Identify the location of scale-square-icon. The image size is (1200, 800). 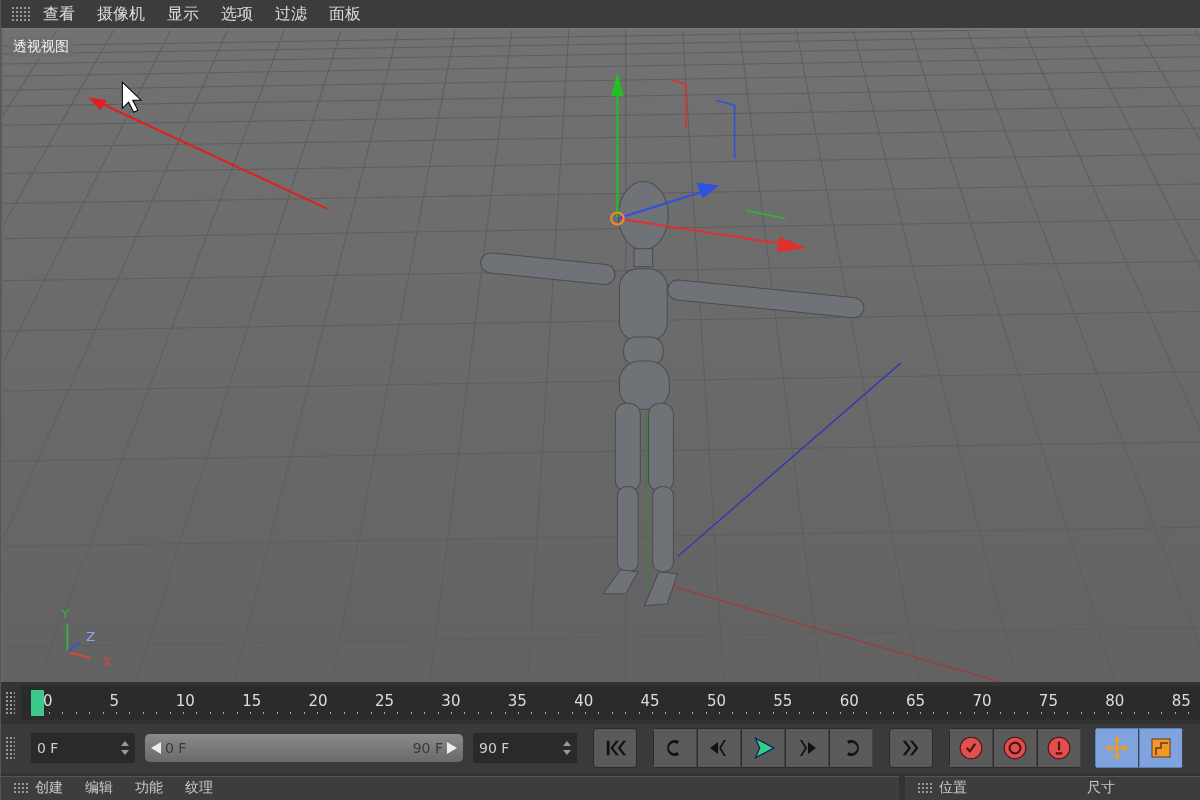
(1161, 748).